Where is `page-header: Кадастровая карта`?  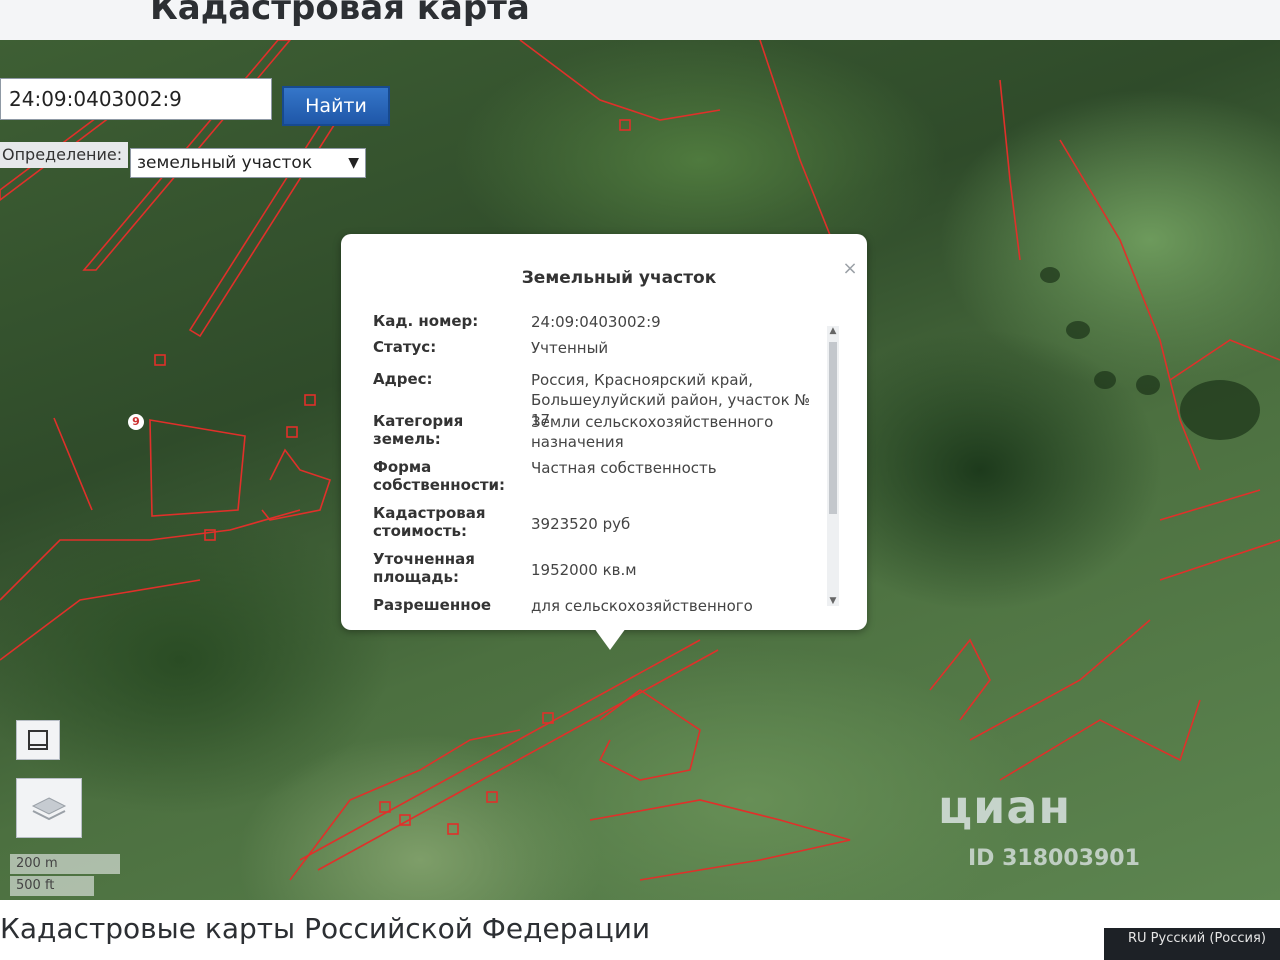
page-header: Кадастровая карта is located at coordinates (640, 20).